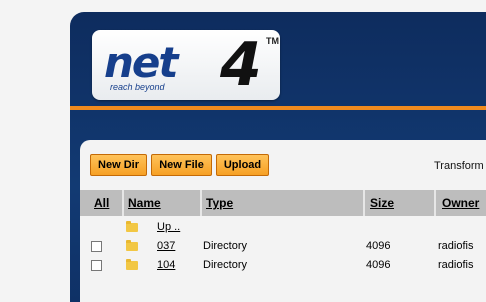 The image size is (486, 302). I want to click on table-row: 104 Directory 4096 radiofis, so click(283, 266).